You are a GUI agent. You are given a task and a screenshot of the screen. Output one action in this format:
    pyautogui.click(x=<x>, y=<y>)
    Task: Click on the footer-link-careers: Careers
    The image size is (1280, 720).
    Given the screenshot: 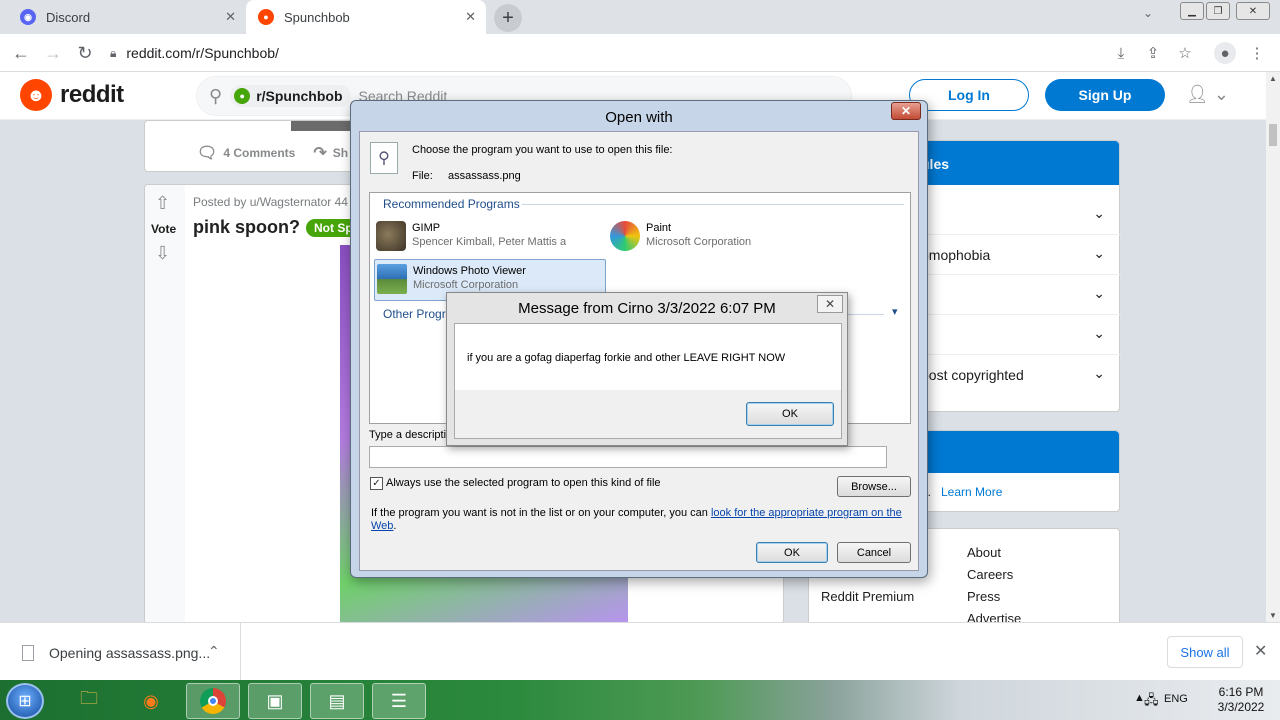 What is the action you would take?
    pyautogui.click(x=990, y=574)
    